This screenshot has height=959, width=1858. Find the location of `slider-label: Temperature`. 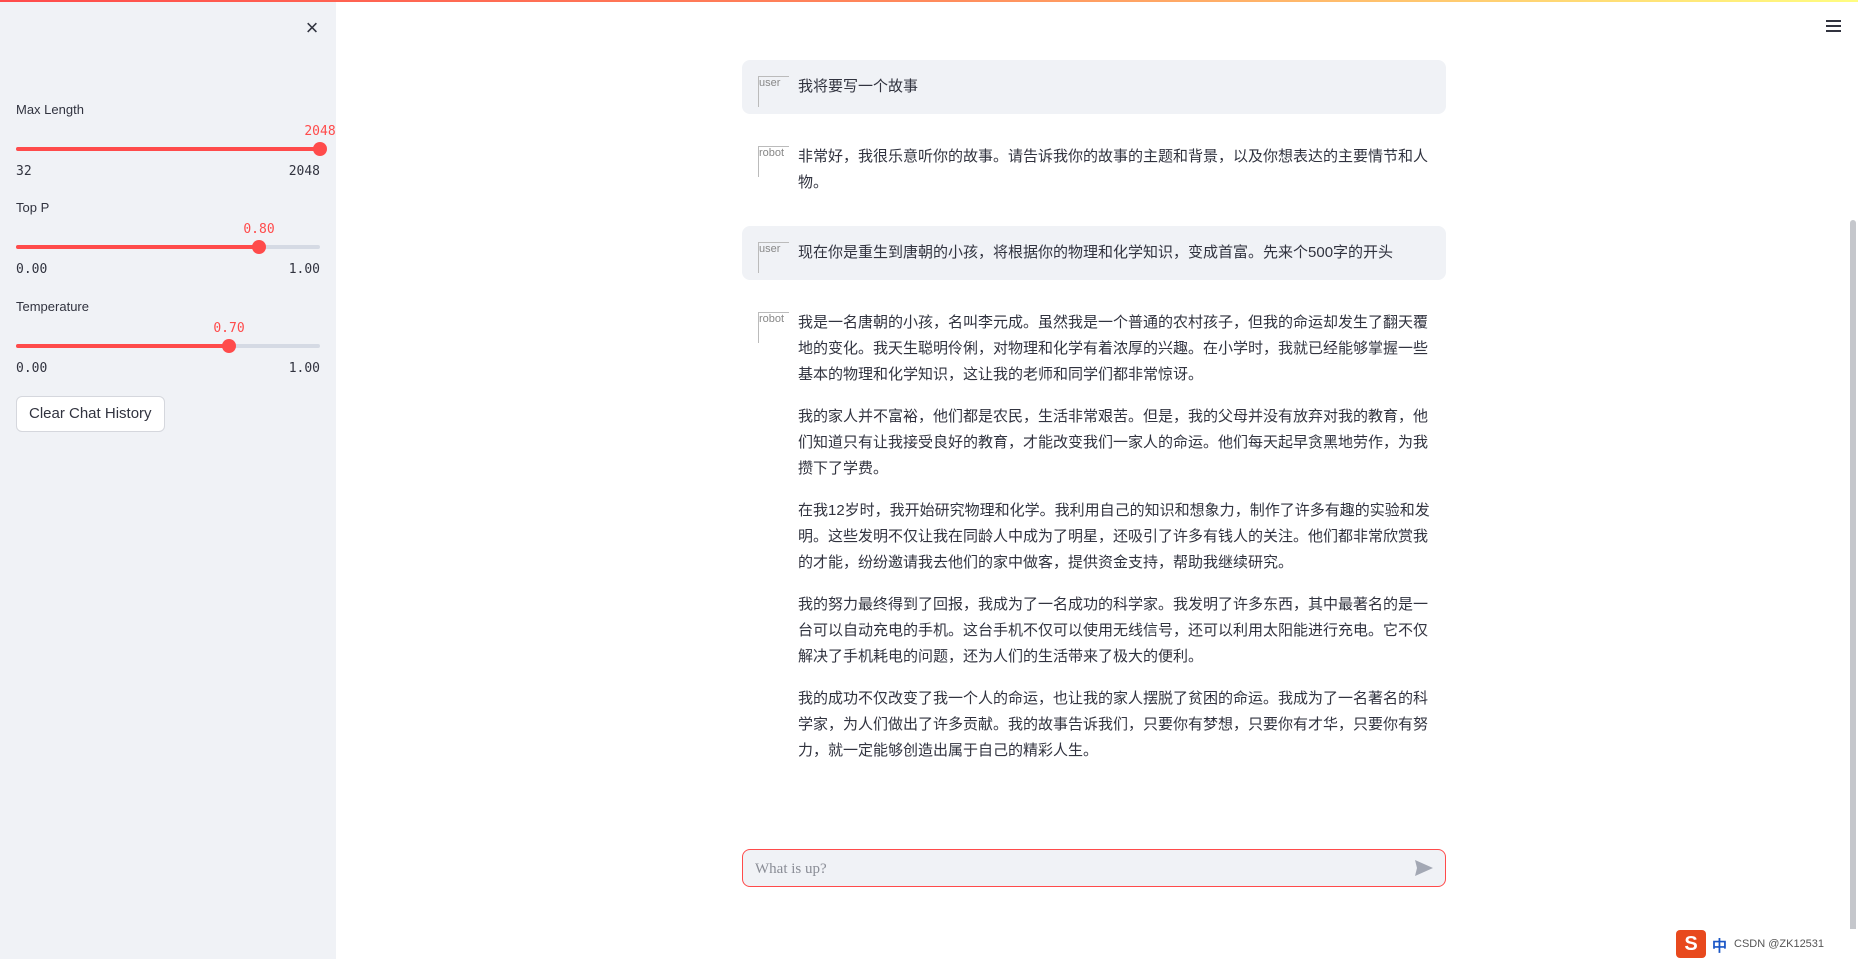

slider-label: Temperature is located at coordinates (52, 306).